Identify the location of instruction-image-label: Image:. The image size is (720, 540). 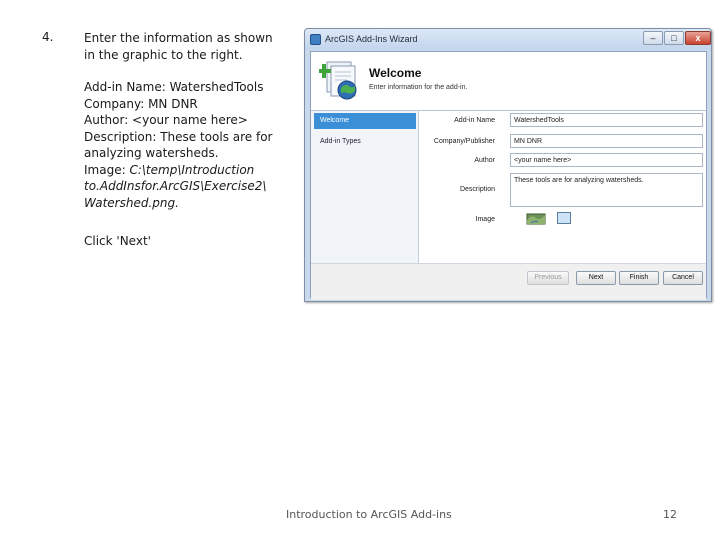
(107, 169).